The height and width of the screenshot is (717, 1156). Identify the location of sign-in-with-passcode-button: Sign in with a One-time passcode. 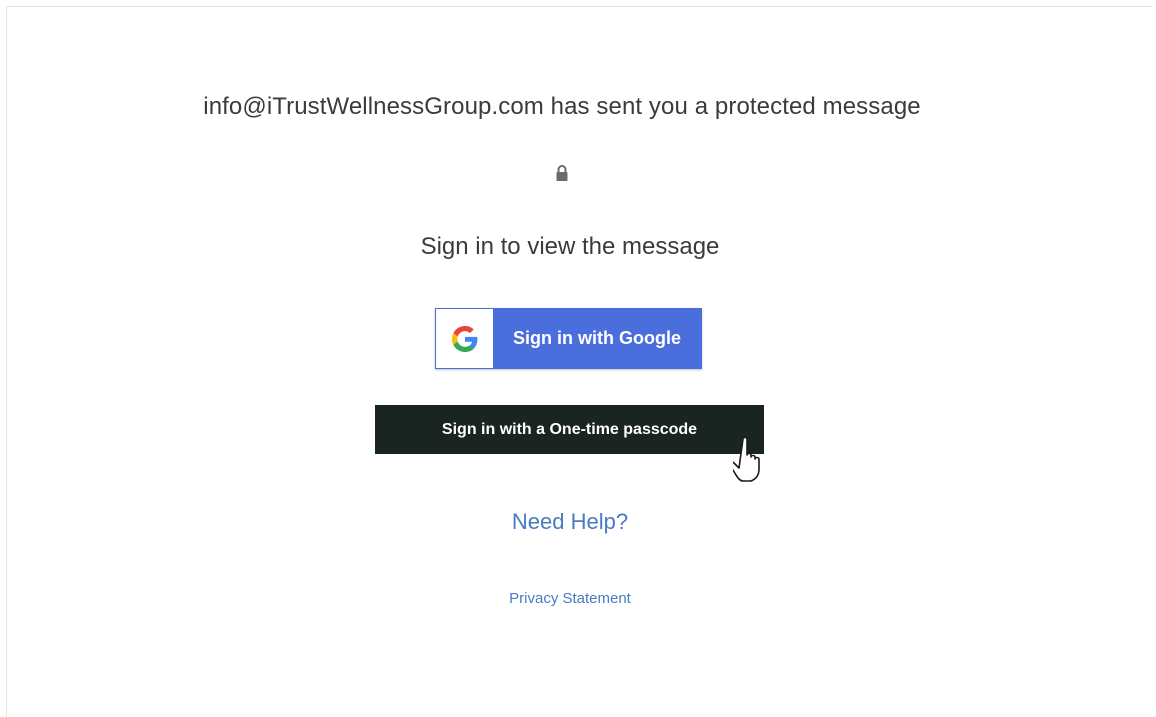
(569, 429).